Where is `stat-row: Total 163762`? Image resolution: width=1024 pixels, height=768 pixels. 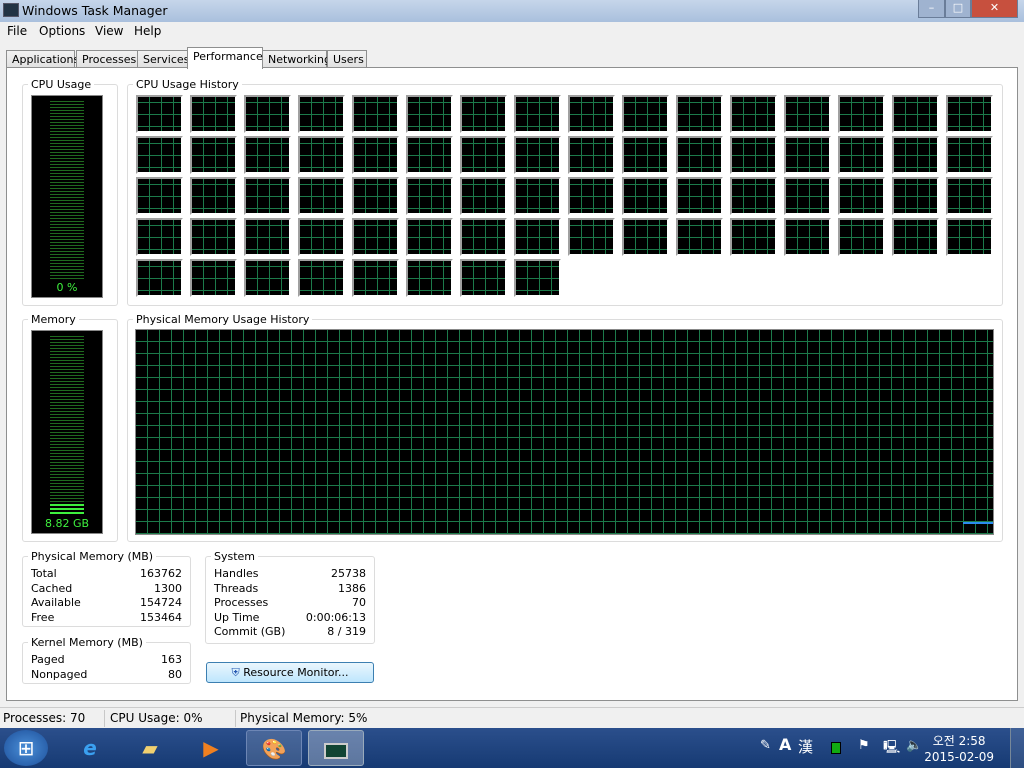
stat-row: Total 163762 is located at coordinates (106, 574).